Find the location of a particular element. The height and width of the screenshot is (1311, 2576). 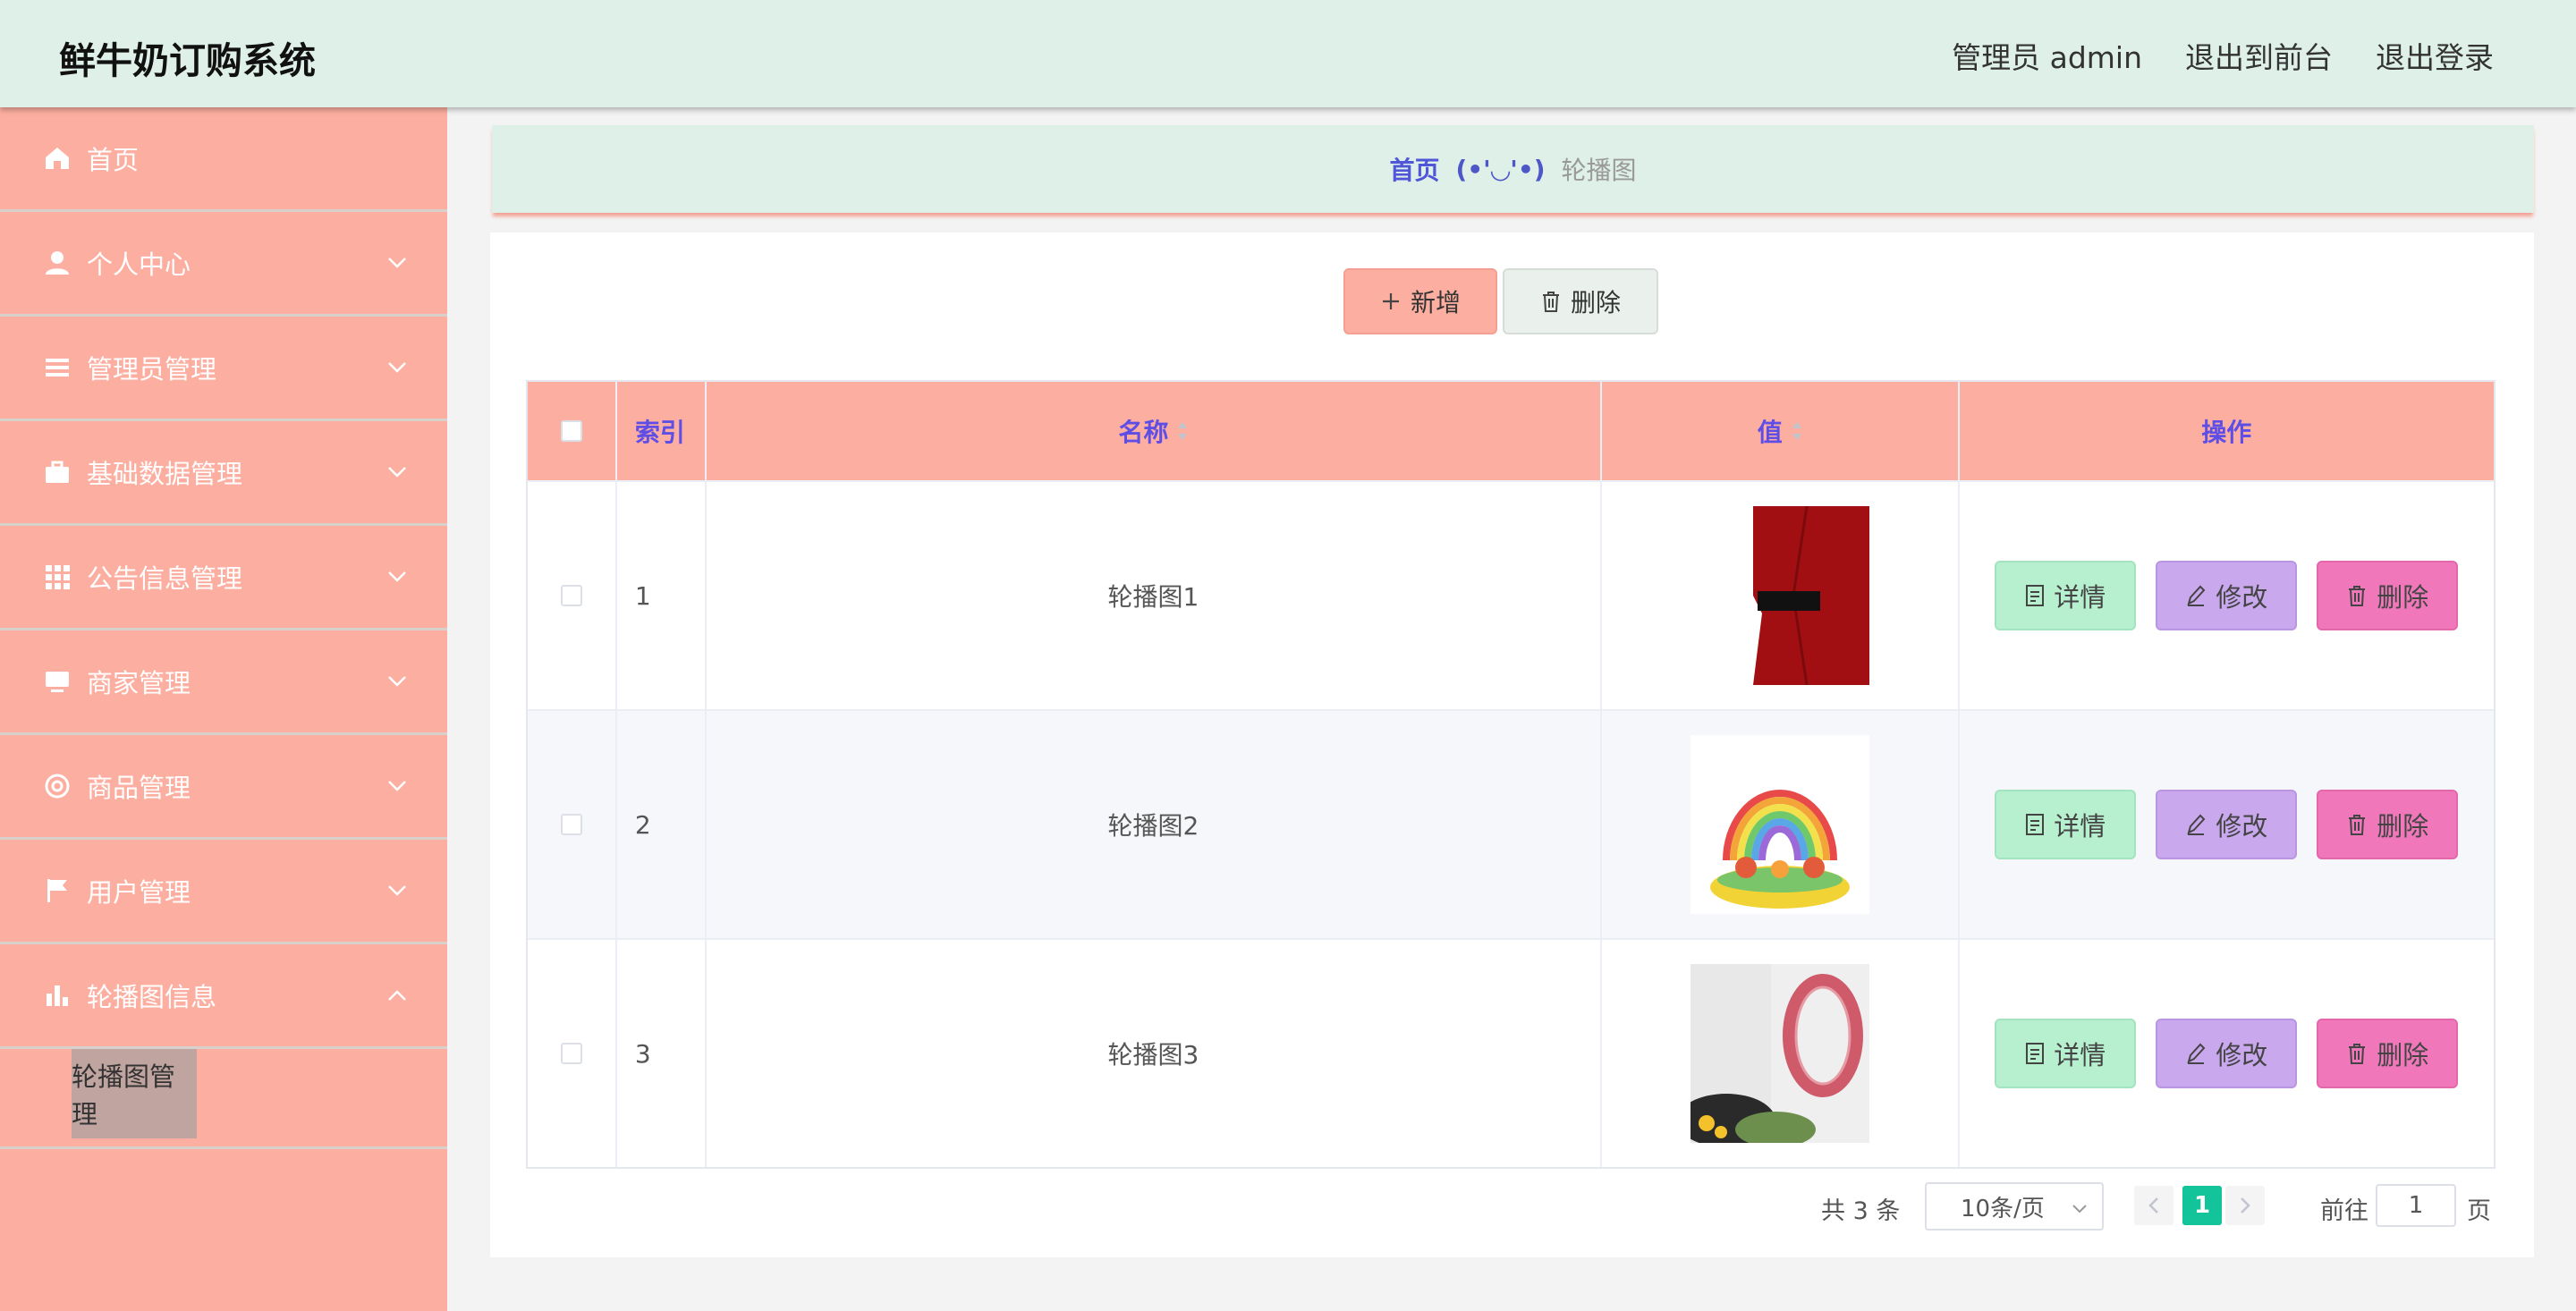

sidebar-subitem-carousel-management: 轮播图管理 is located at coordinates (134, 1093).